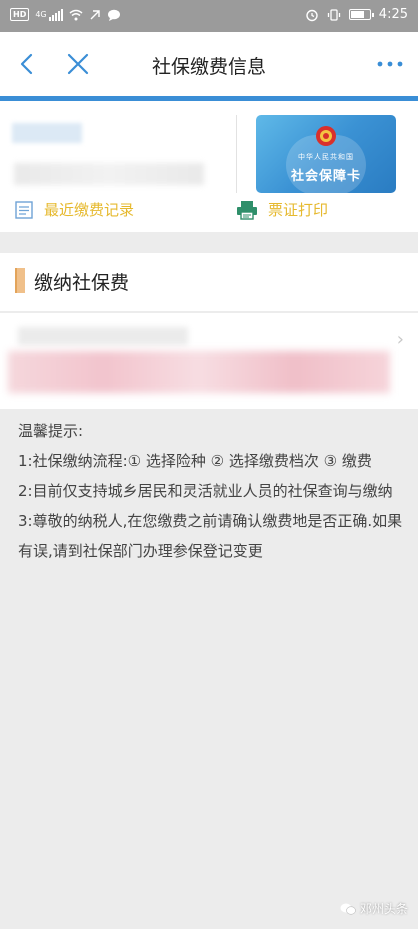  I want to click on tips-line-1: 1:社保缴纳流程:① 选择险种 ② 选择缴费档次 ③ 缴费, so click(195, 461).